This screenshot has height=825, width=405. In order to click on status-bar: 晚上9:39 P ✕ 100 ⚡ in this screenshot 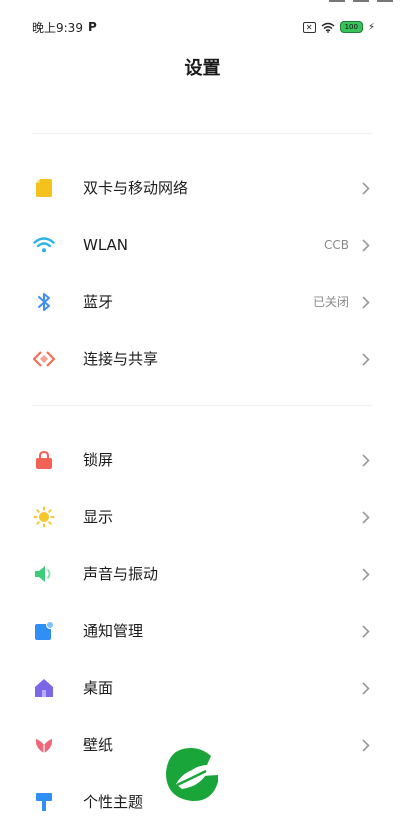, I will do `click(203, 27)`.